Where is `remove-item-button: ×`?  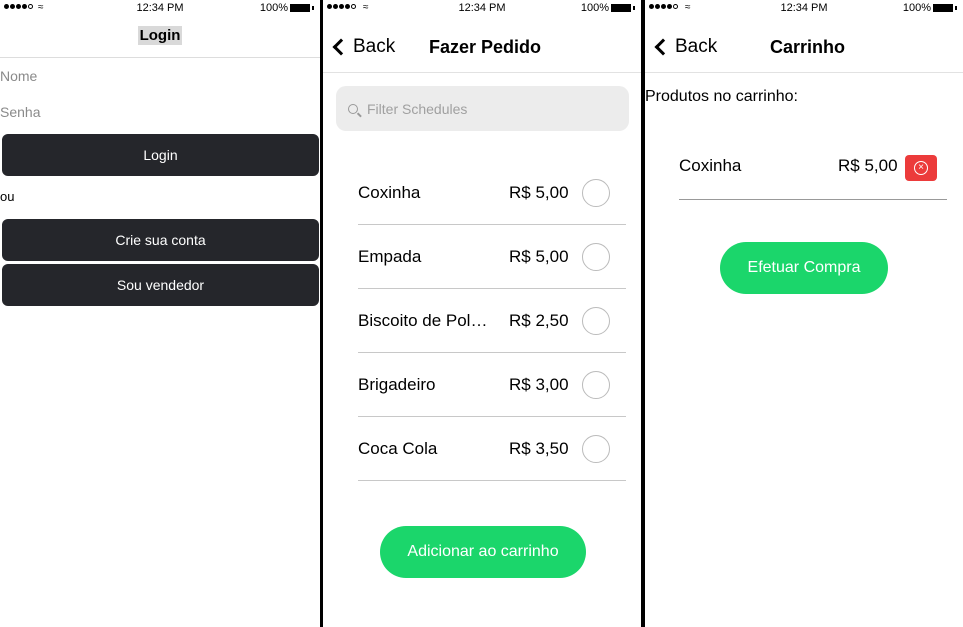
remove-item-button: × is located at coordinates (921, 168).